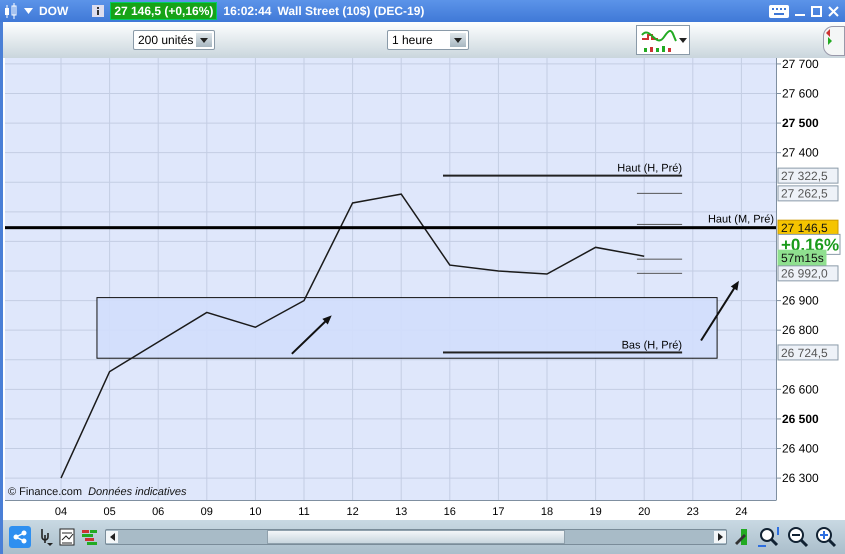  Describe the element at coordinates (401, 512) in the screenshot. I see `x-axis-label: 13` at that location.